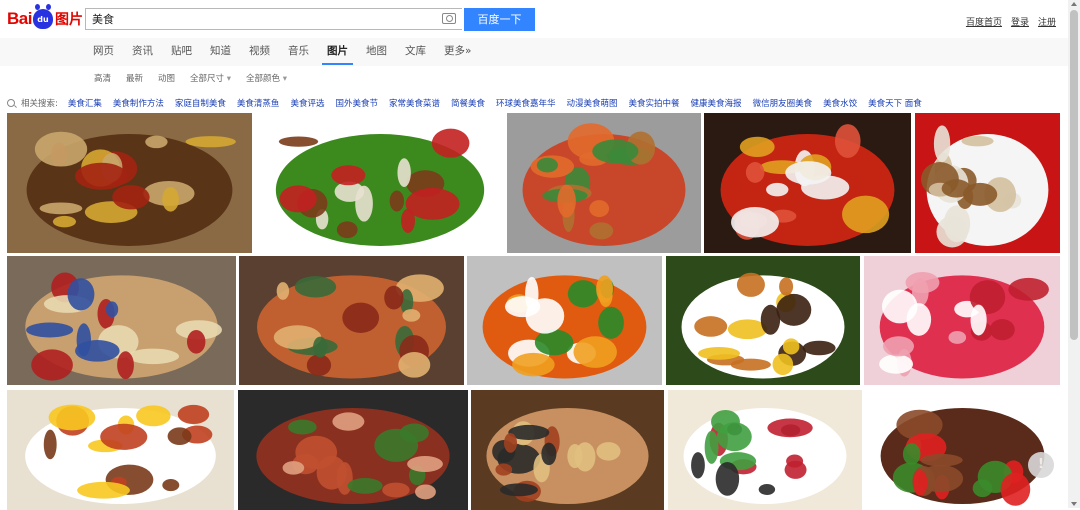 The image size is (1080, 510). Describe the element at coordinates (984, 21) in the screenshot. I see `home-link: 百度首页` at that location.